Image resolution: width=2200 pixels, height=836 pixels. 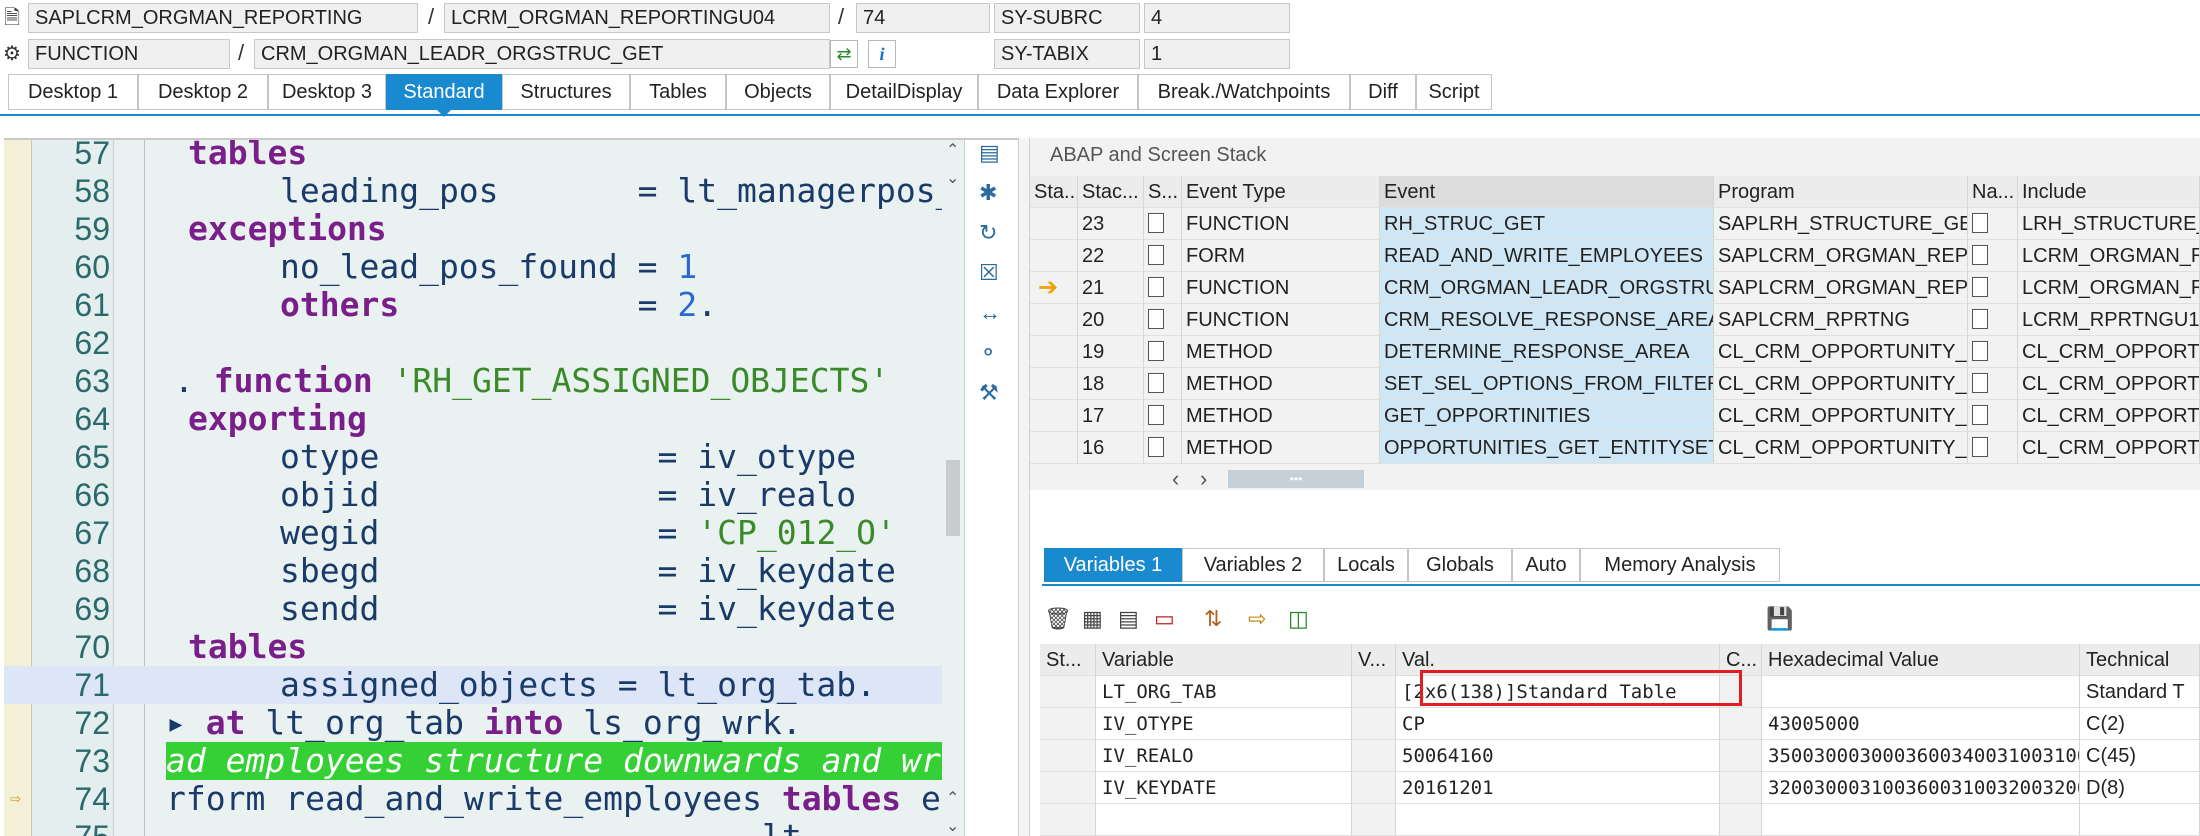 I want to click on variable-row: IV_OTYPE CP 43005000 C(2), so click(x=1620, y=724).